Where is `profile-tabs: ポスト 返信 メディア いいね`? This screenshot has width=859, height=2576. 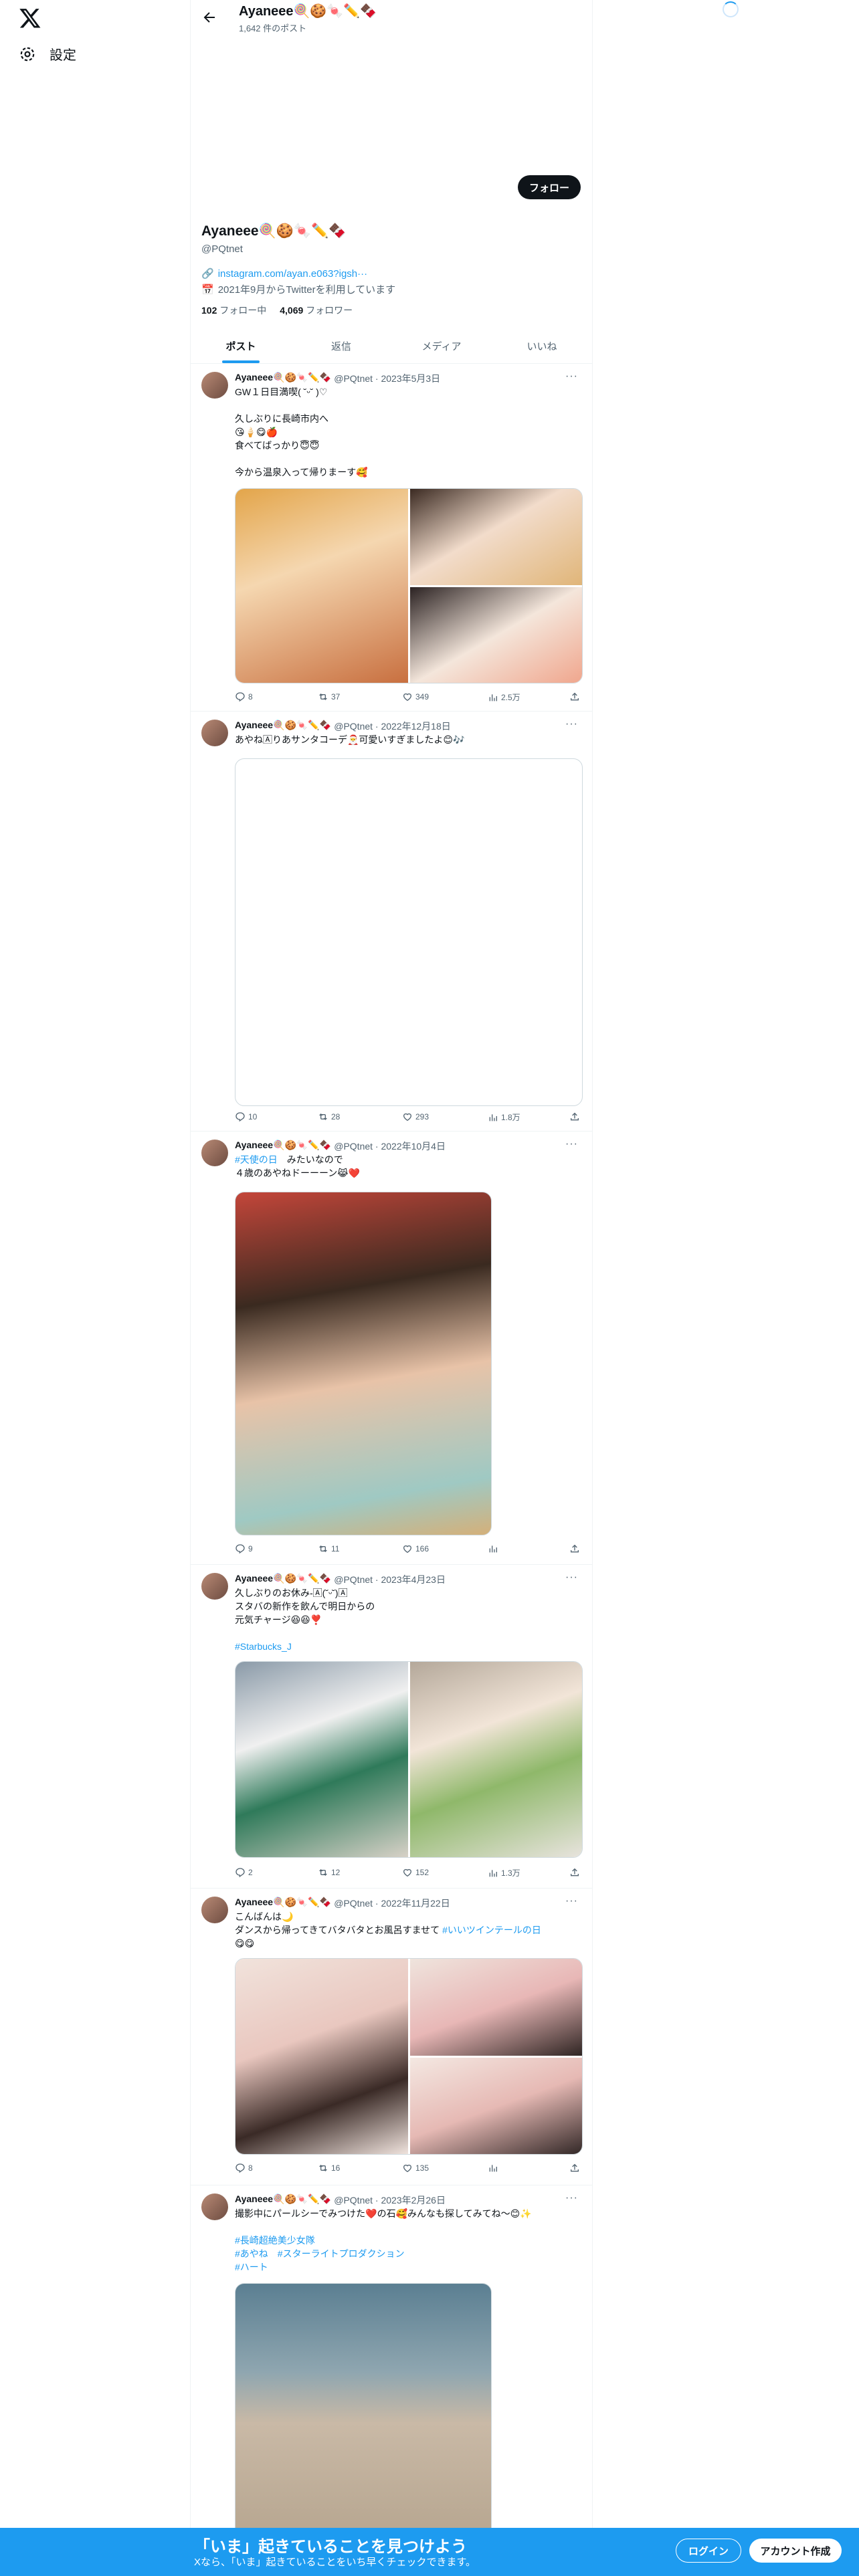
profile-tabs: ポスト 返信 メディア いいね is located at coordinates (391, 346).